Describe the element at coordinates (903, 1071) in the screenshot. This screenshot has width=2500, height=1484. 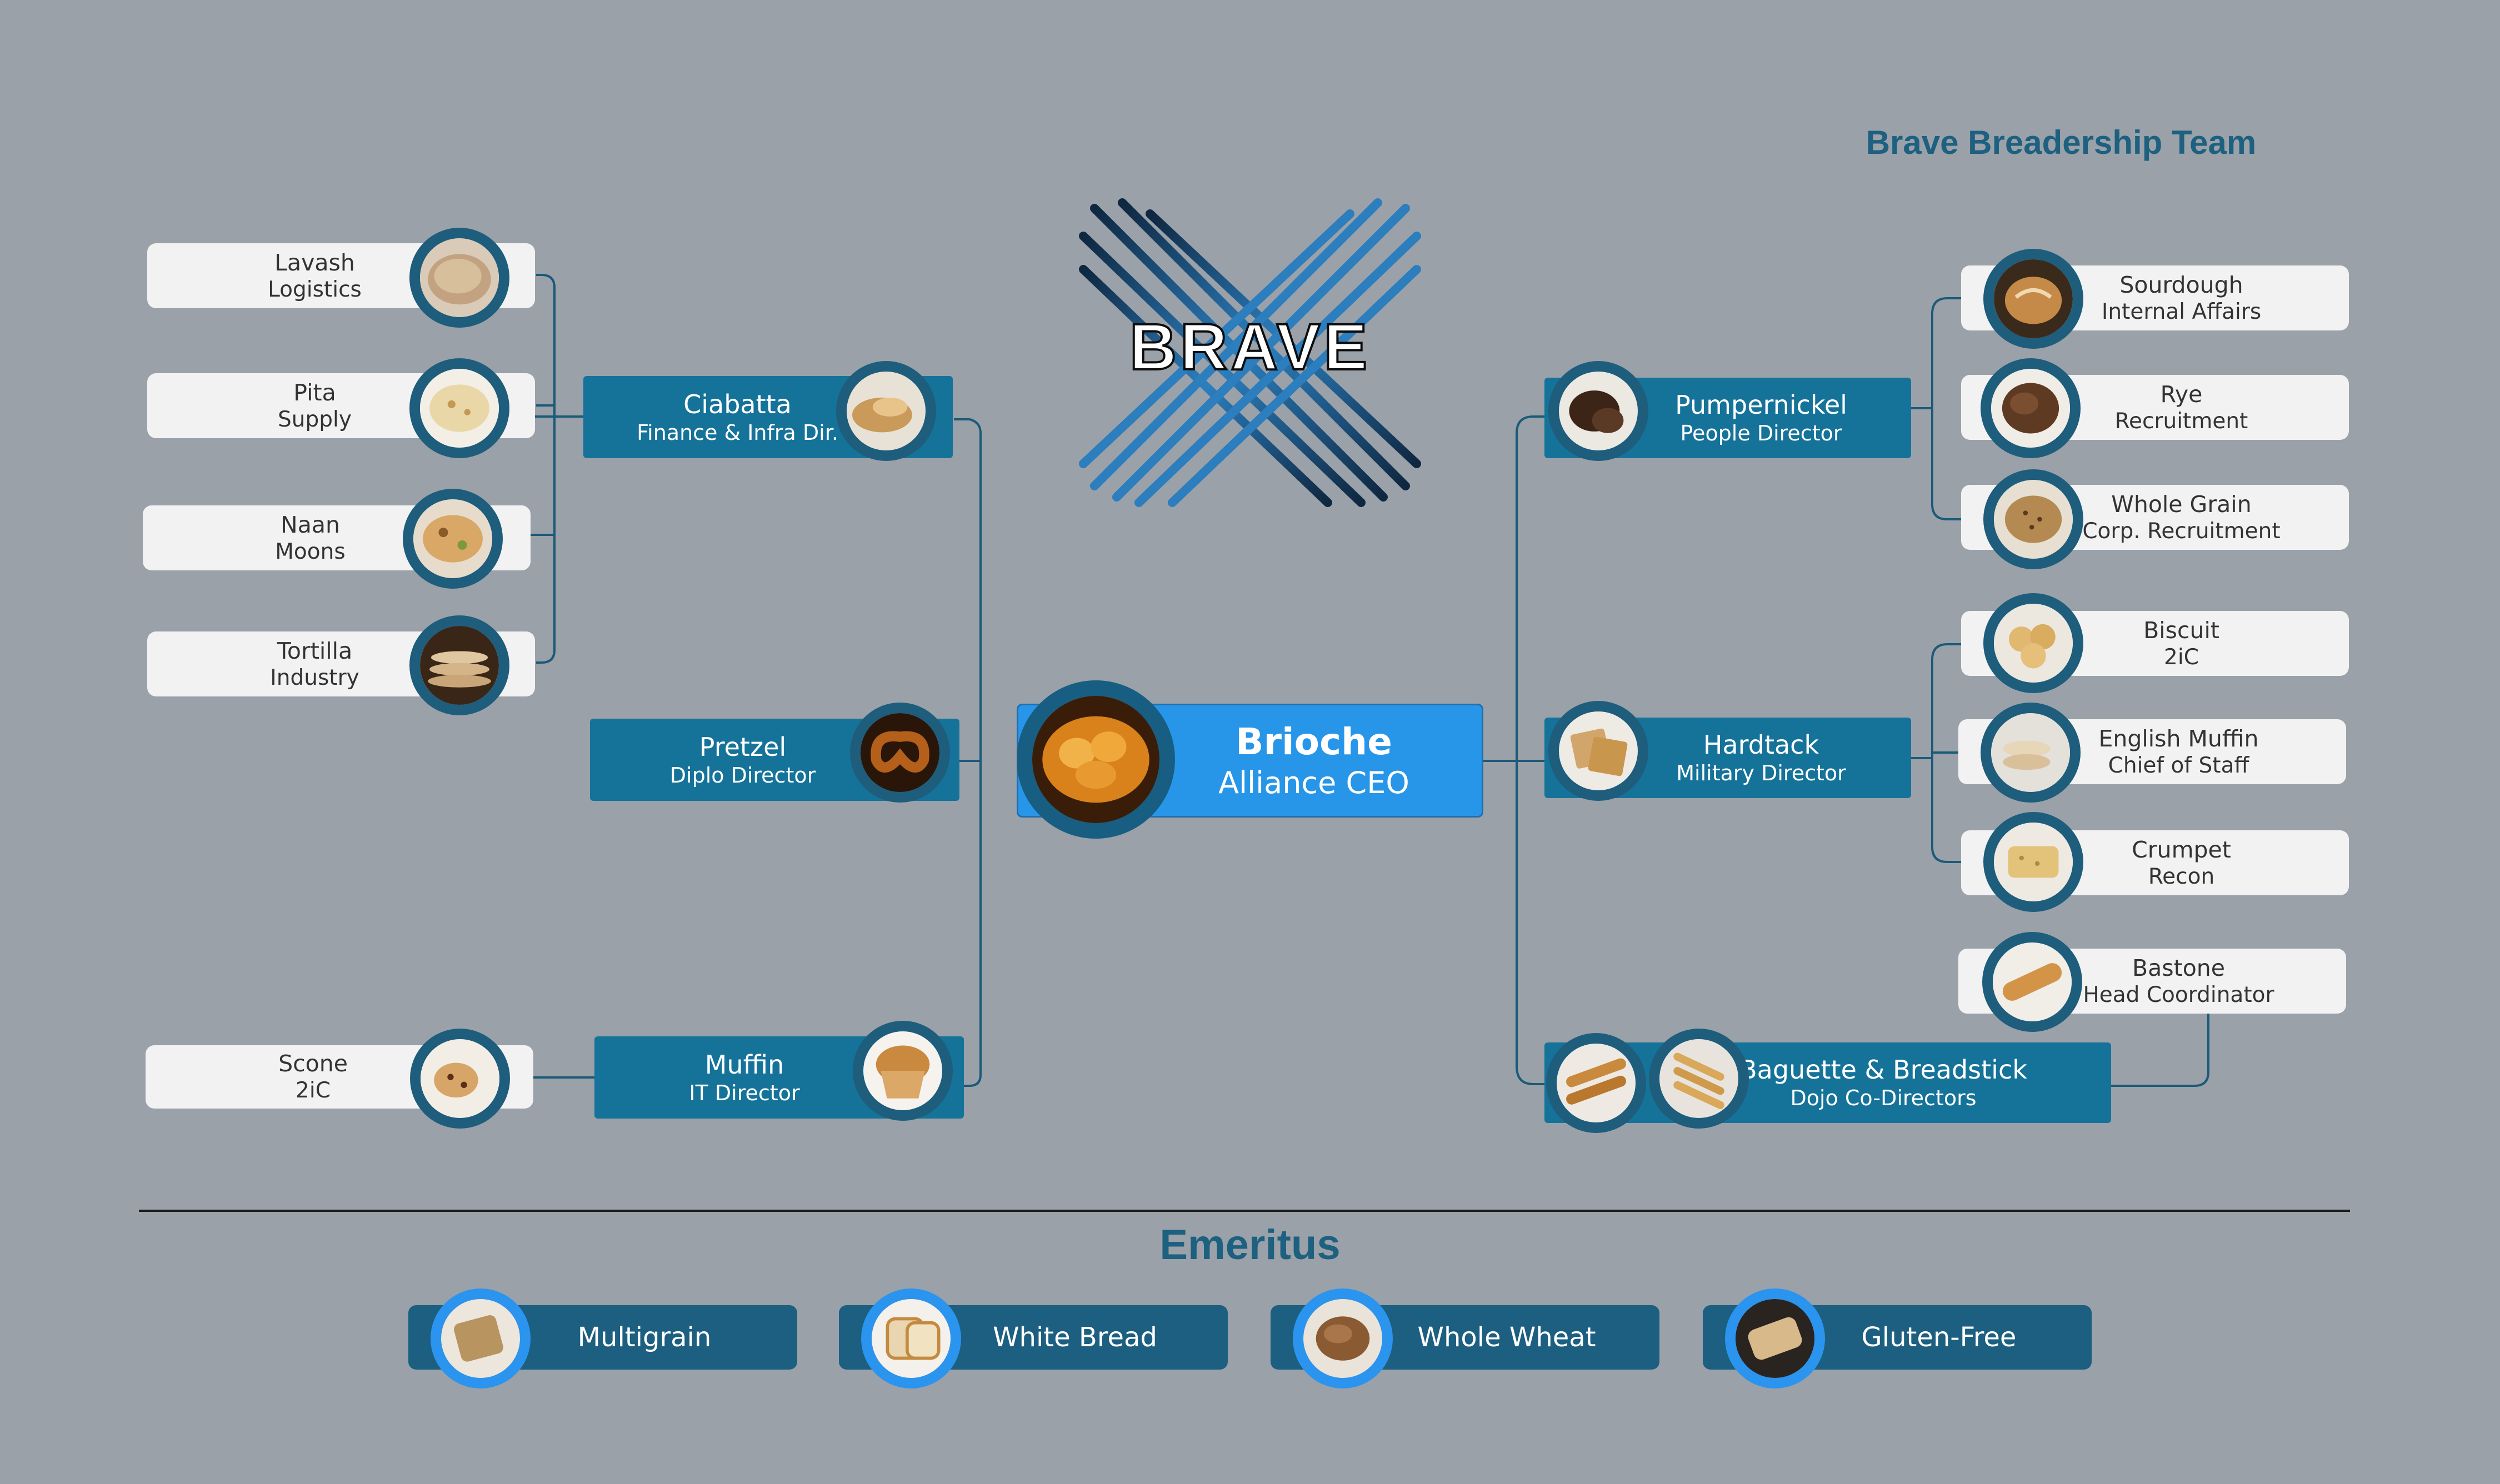
I see `muffin-photo` at that location.